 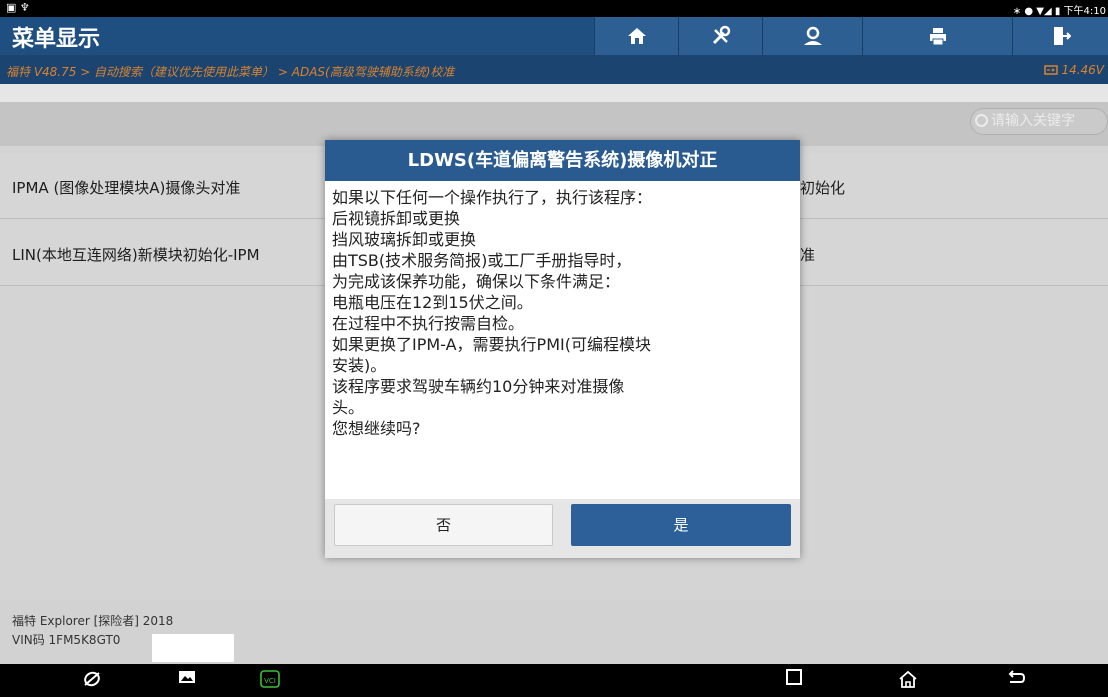 What do you see at coordinates (66, 640) in the screenshot?
I see `vin-number: VIN码 1FM5K8GT0` at bounding box center [66, 640].